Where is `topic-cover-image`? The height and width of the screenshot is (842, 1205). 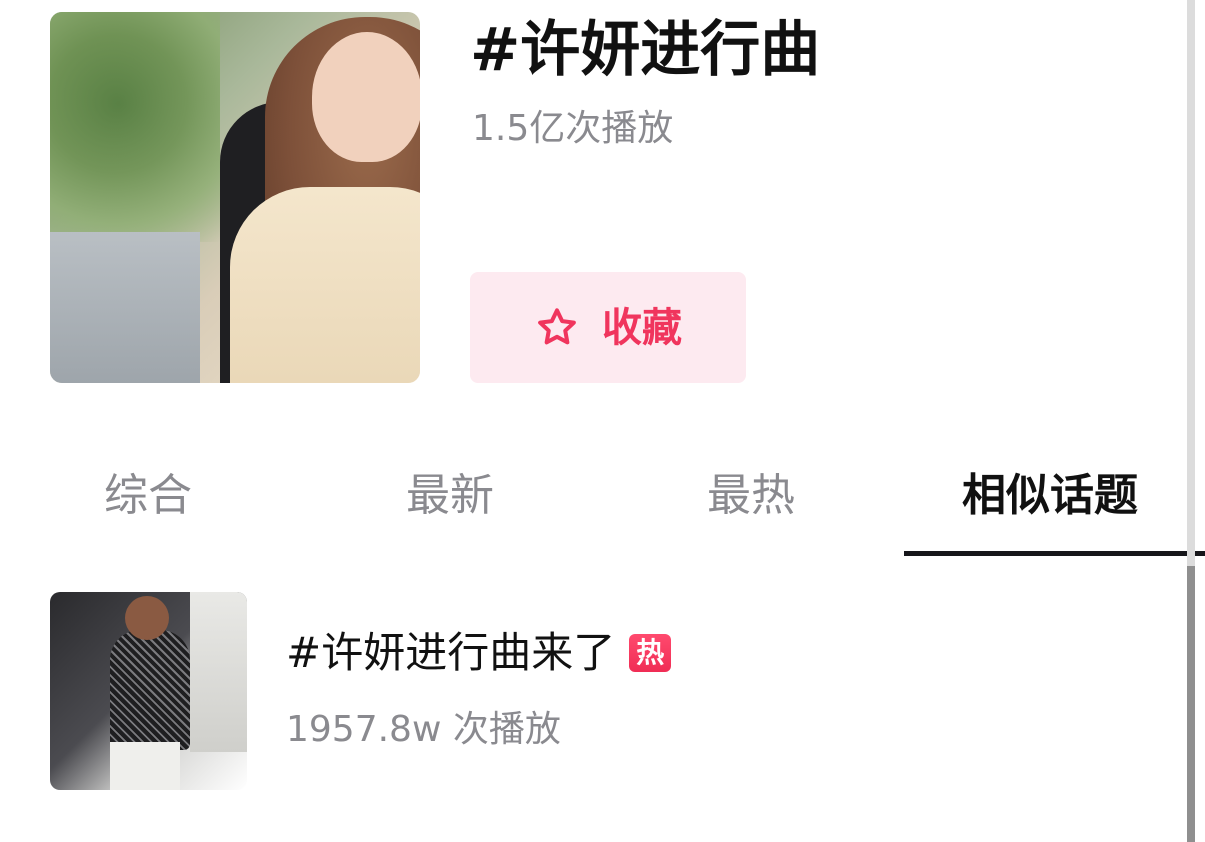 topic-cover-image is located at coordinates (235, 197).